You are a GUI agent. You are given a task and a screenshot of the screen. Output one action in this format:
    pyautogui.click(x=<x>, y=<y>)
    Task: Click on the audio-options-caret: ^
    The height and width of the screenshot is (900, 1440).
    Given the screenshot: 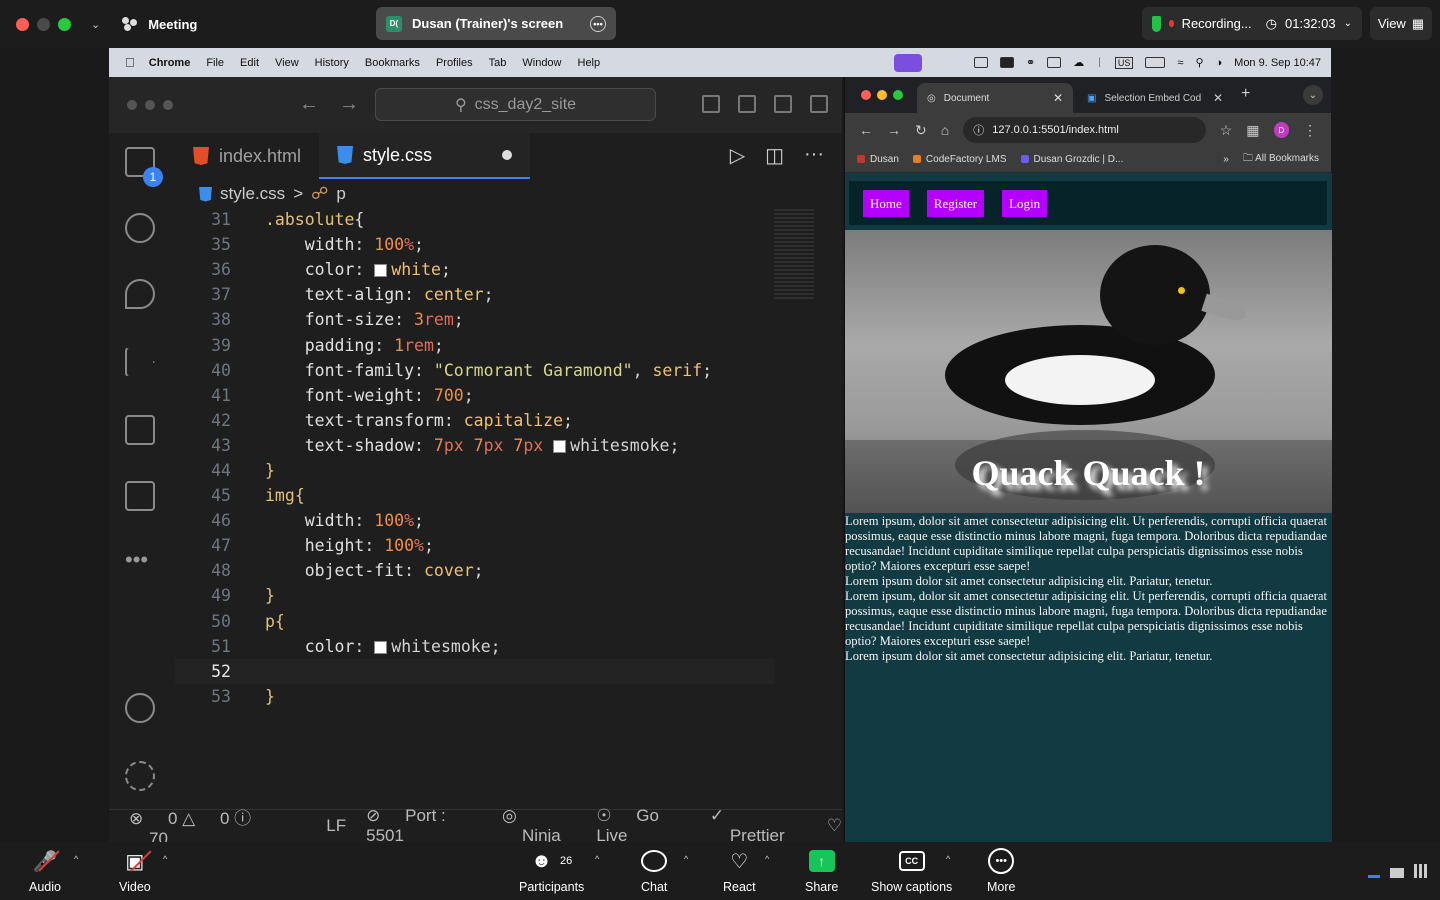 What is the action you would take?
    pyautogui.click(x=76, y=859)
    